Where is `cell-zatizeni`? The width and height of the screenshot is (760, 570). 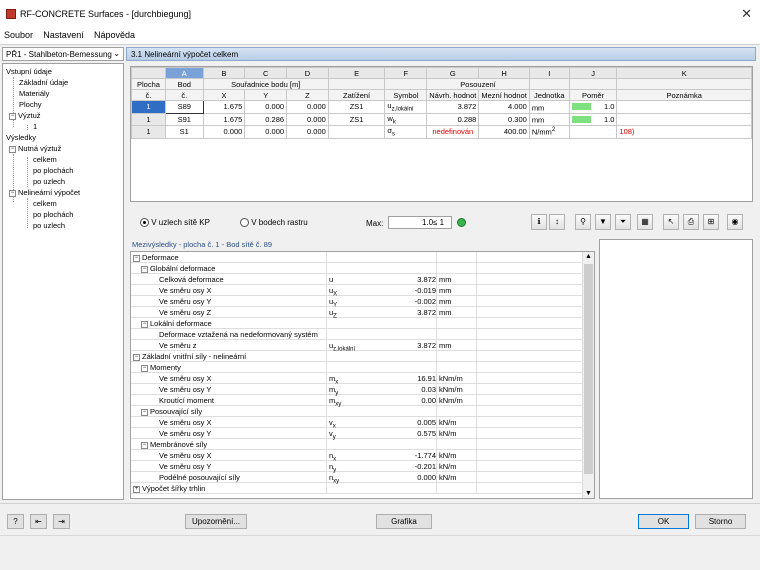 cell-zatizeni is located at coordinates (356, 132).